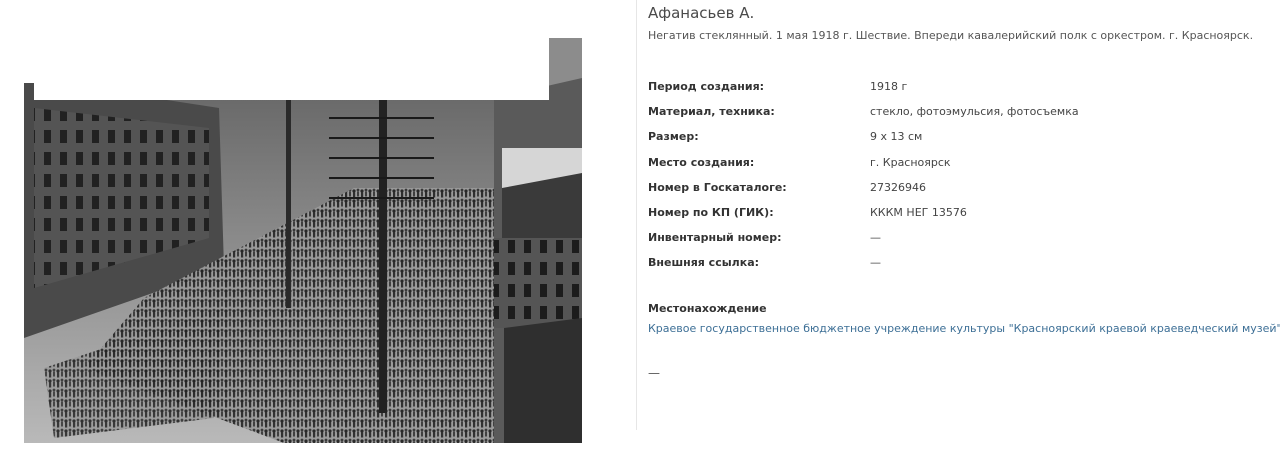  I want to click on property-label: Номер в Госкаталоге:, so click(717, 187).